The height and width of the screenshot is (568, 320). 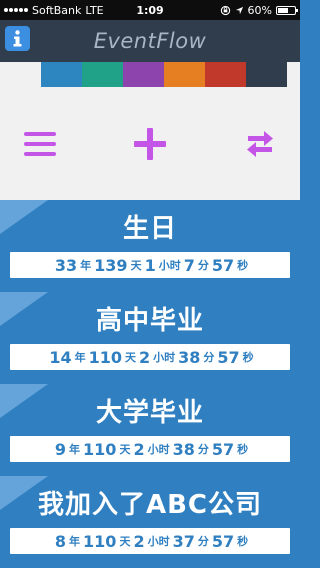 I want to click on hamburger-menu-icon, so click(x=40, y=144).